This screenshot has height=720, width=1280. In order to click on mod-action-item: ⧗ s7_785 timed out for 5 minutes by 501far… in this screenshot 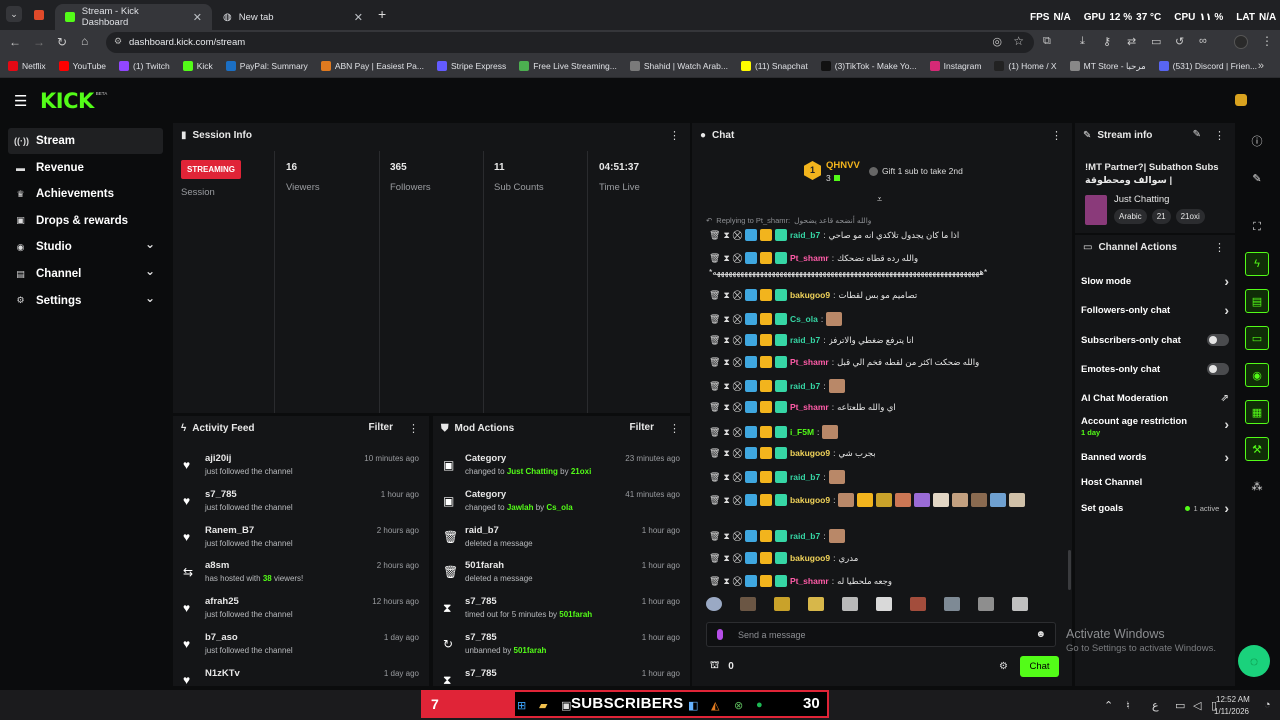, I will do `click(561, 613)`.